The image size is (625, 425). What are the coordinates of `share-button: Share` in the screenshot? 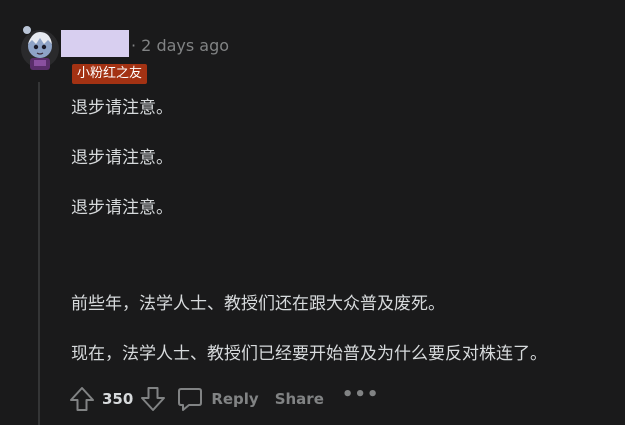 It's located at (299, 399).